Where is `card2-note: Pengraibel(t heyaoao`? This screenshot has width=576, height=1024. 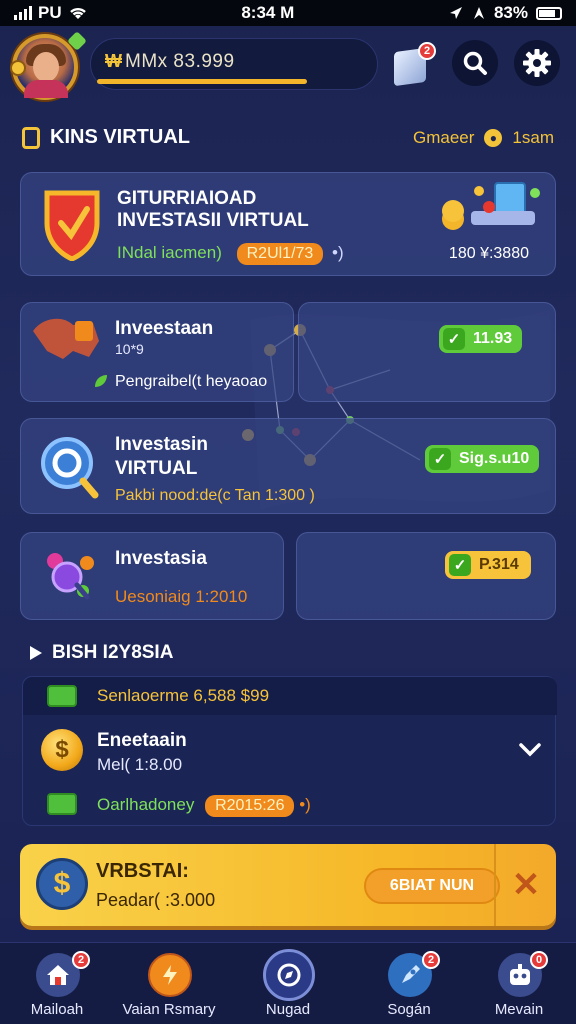 card2-note: Pengraibel(t heyaoao is located at coordinates (191, 381).